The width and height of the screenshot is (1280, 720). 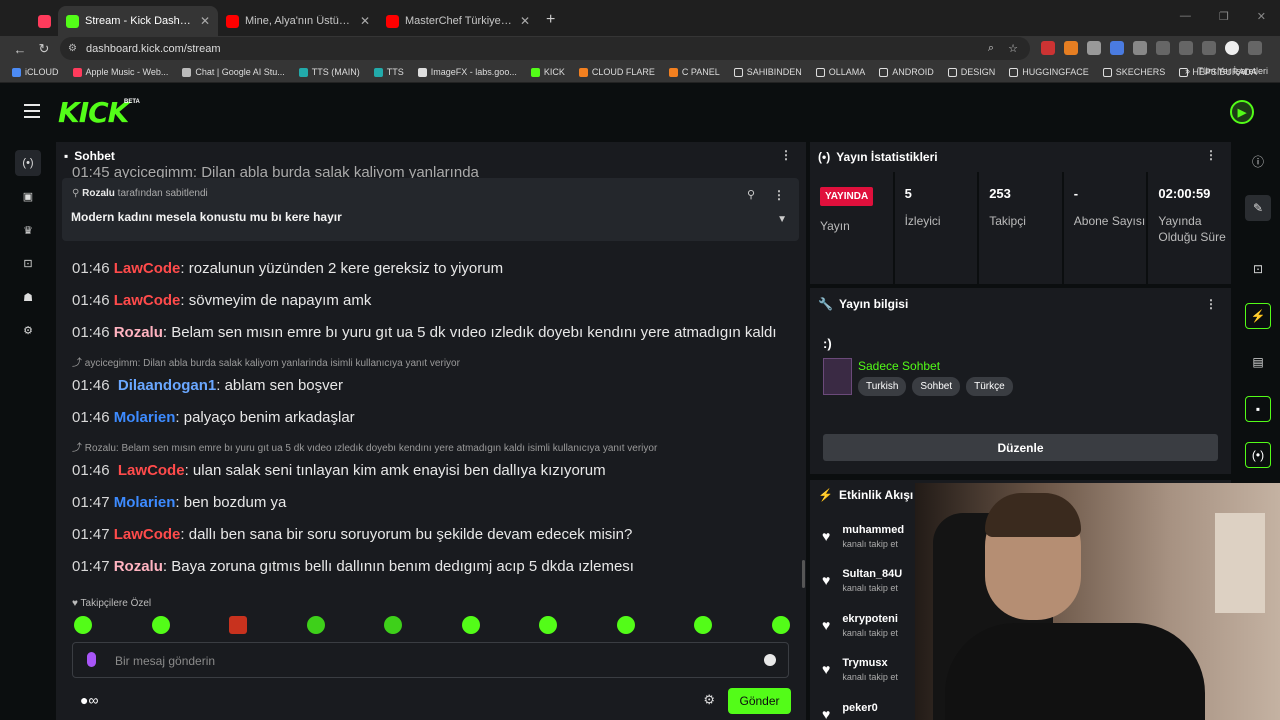 What do you see at coordinates (20, 49) in the screenshot?
I see `back-icon: ←` at bounding box center [20, 49].